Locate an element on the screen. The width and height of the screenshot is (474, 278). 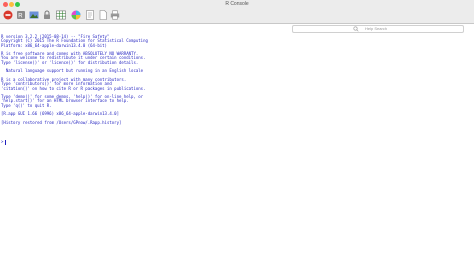
title-bar: R Console is located at coordinates (237, 4).